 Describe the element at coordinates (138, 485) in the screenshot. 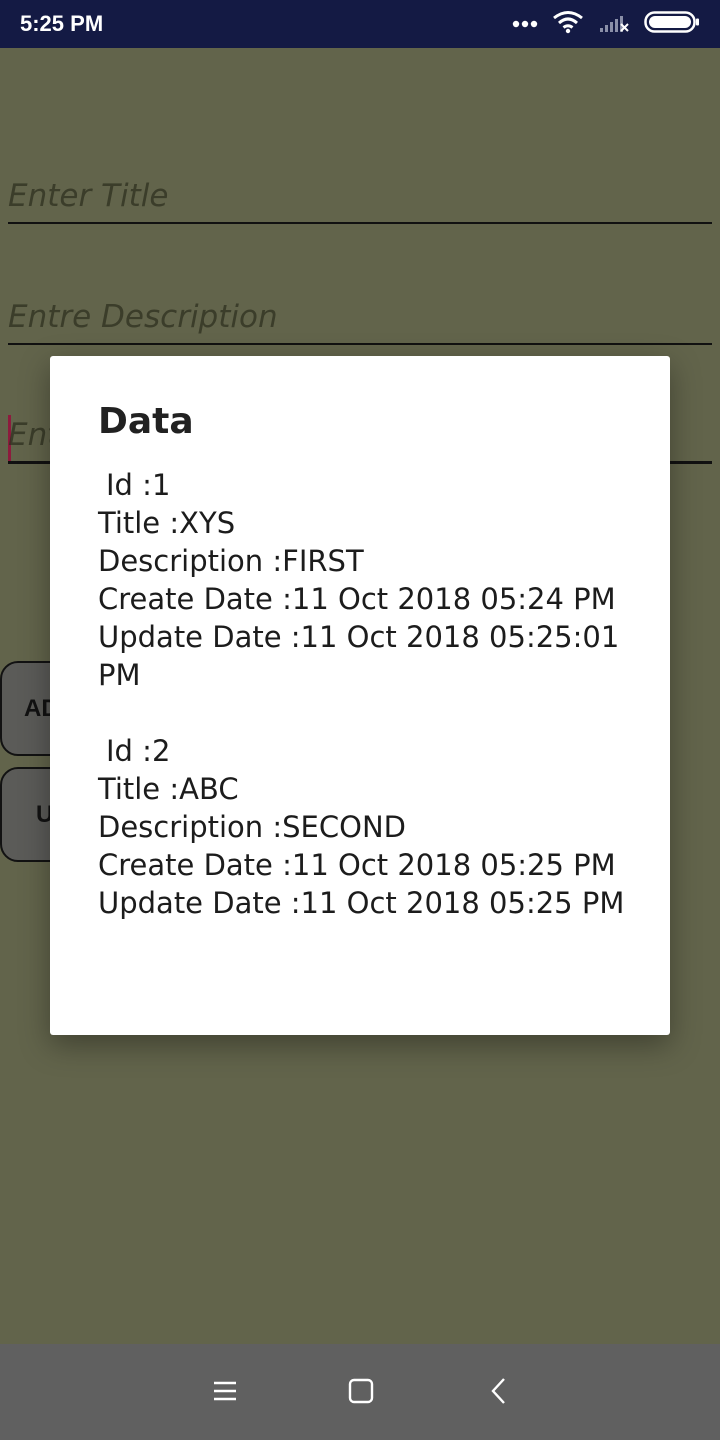

I see `record-id: Id :1` at that location.